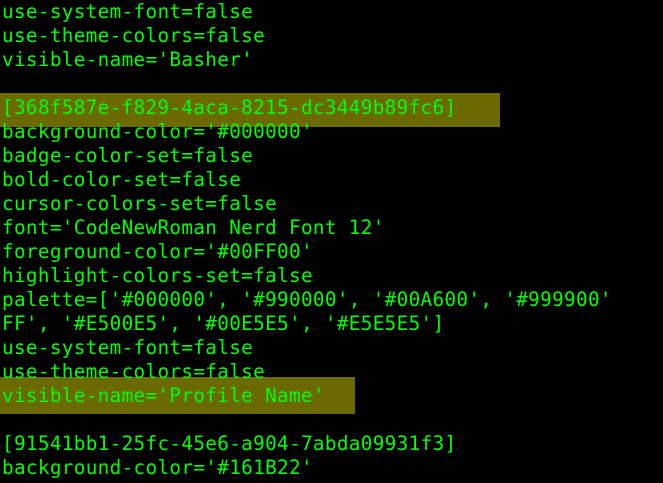 This screenshot has height=483, width=663. I want to click on profile-id-header: [91541bb1-25fc-45e6-a904-7abda09931f3], so click(229, 444).